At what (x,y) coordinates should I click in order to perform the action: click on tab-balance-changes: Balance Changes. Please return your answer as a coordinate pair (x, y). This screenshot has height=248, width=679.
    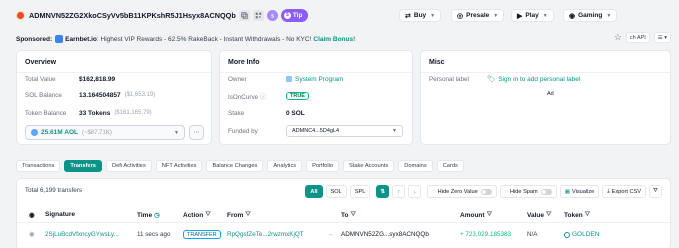
    Looking at the image, I should click on (235, 166).